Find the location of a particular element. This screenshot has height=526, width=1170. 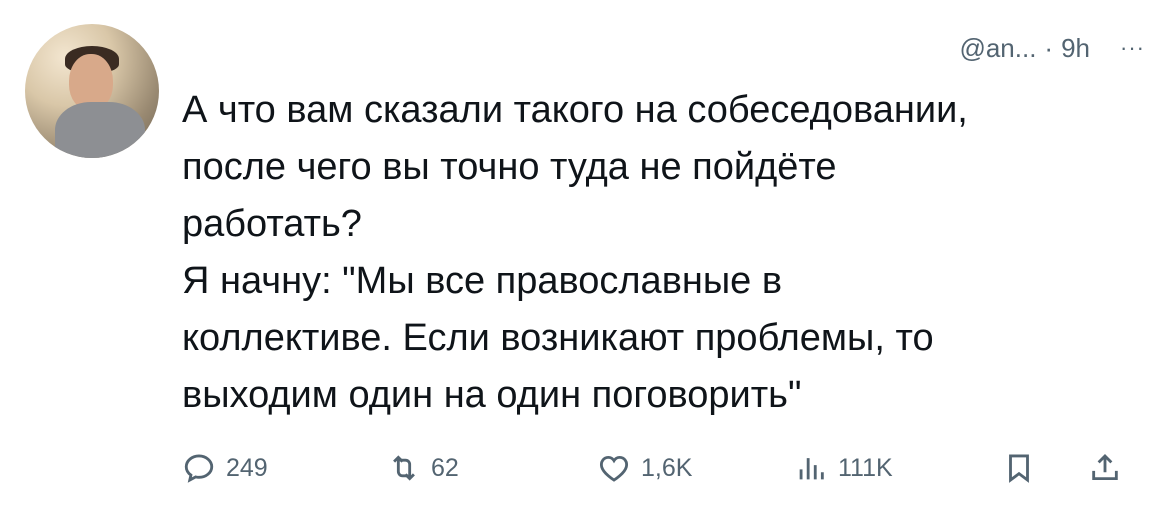

share-icon is located at coordinates (1105, 467).